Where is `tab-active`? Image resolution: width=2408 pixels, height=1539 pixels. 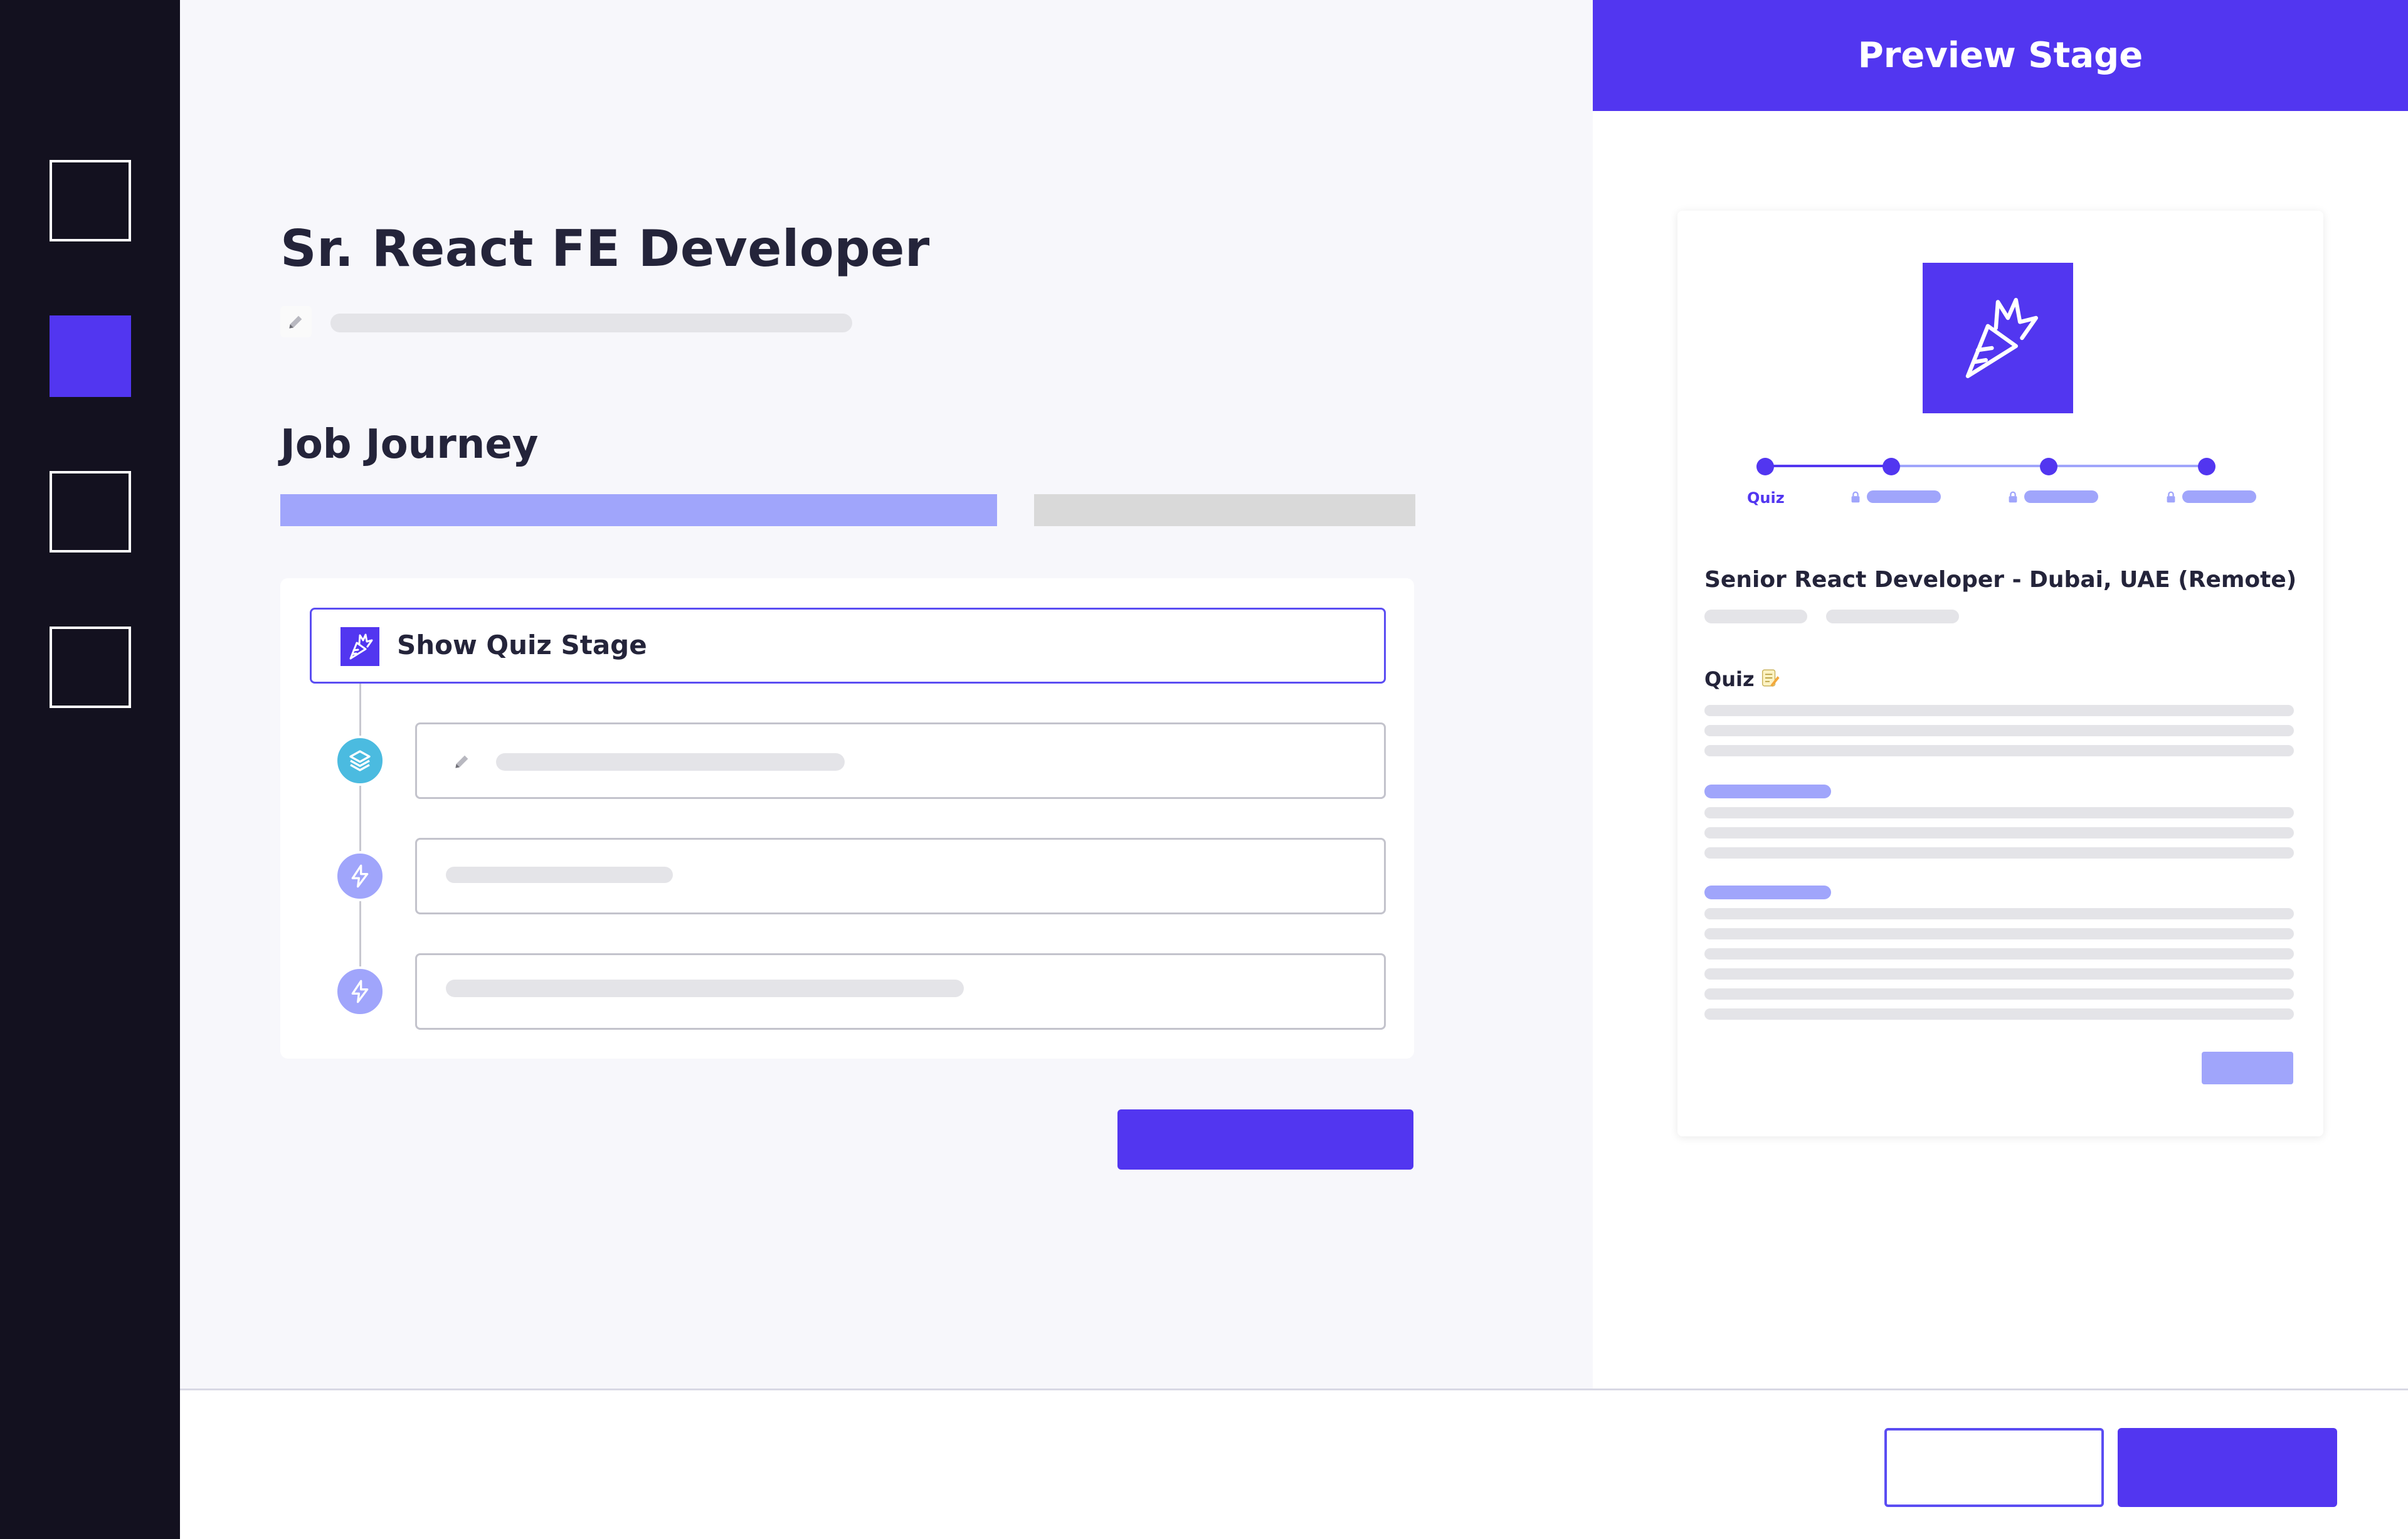
tab-active is located at coordinates (638, 510).